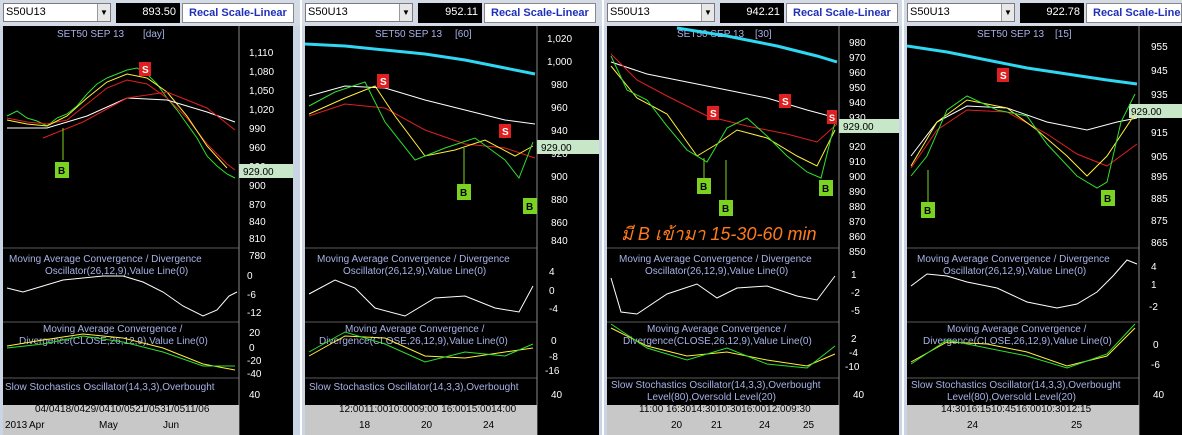 The height and width of the screenshot is (435, 1182). What do you see at coordinates (716, 271) in the screenshot?
I see `macd-oscillator-subtitle: Oscillator(26,12,9),Value Line(0)` at bounding box center [716, 271].